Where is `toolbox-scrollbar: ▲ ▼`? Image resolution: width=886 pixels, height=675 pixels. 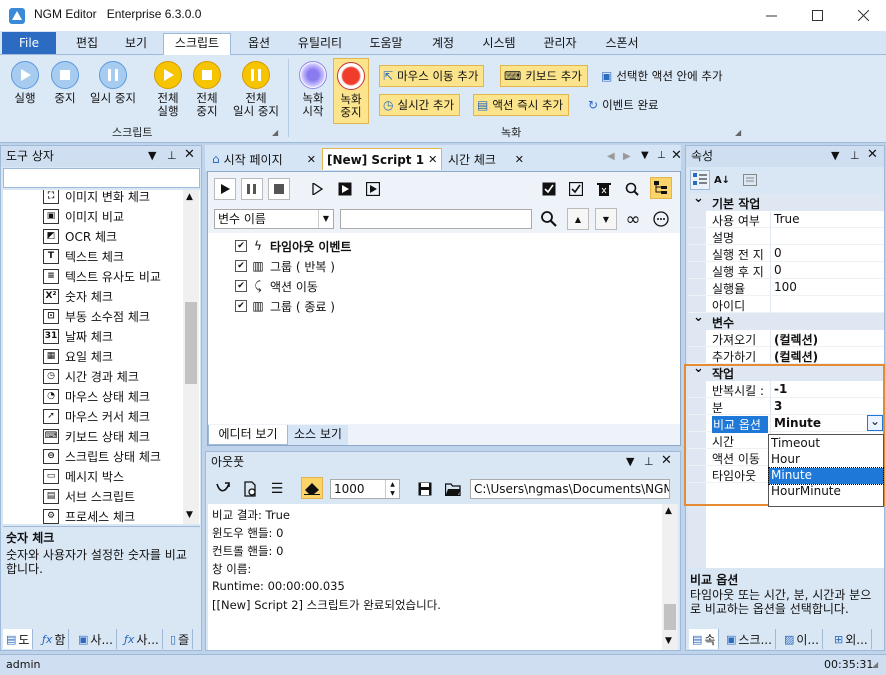
toolbox-scrollbar: ▲ ▼ is located at coordinates (191, 357).